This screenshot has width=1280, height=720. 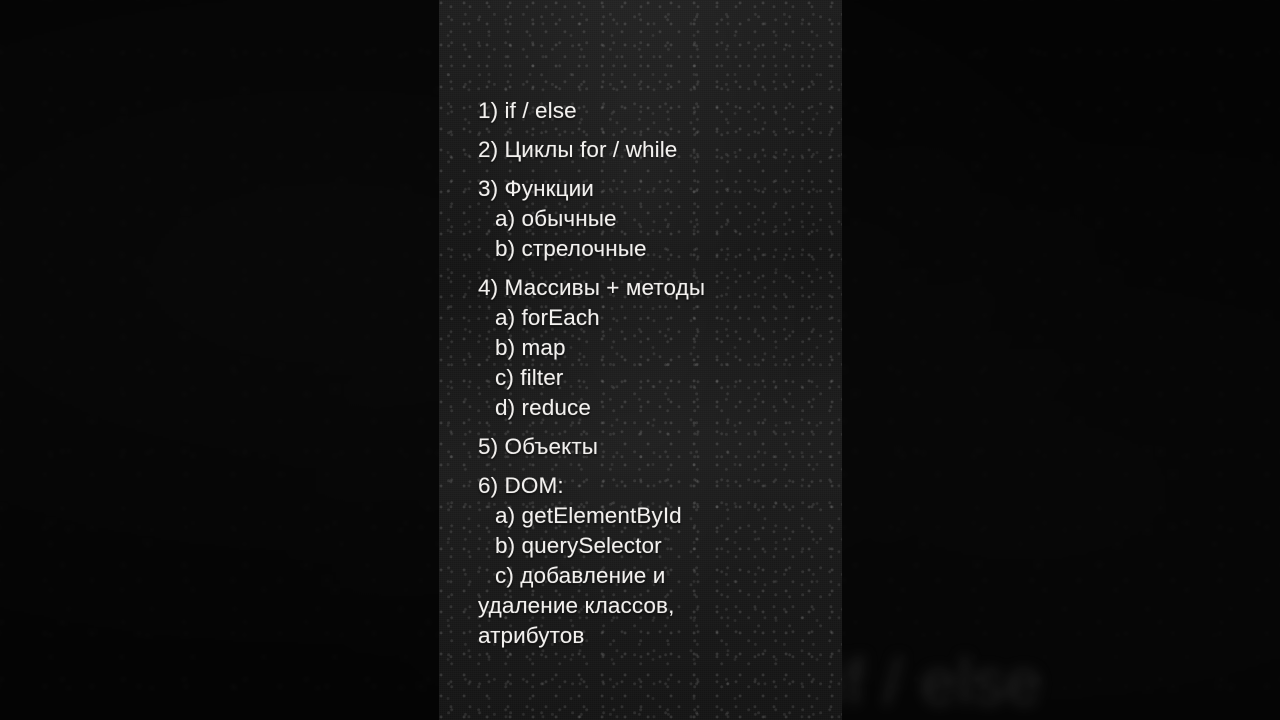 I want to click on list-item: c) filter, so click(x=529, y=377).